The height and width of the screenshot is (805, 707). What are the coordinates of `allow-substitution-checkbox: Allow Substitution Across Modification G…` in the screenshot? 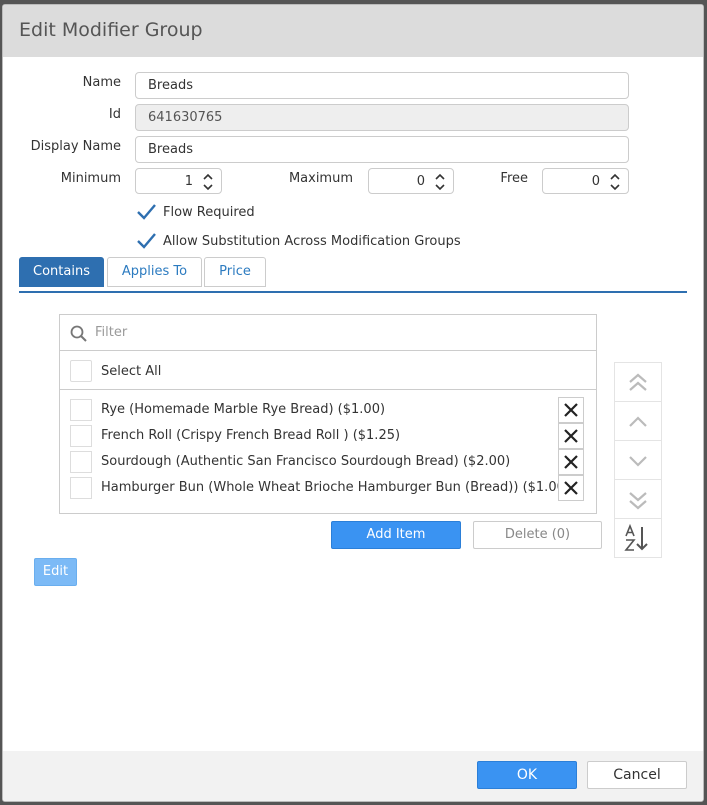 It's located at (335, 242).